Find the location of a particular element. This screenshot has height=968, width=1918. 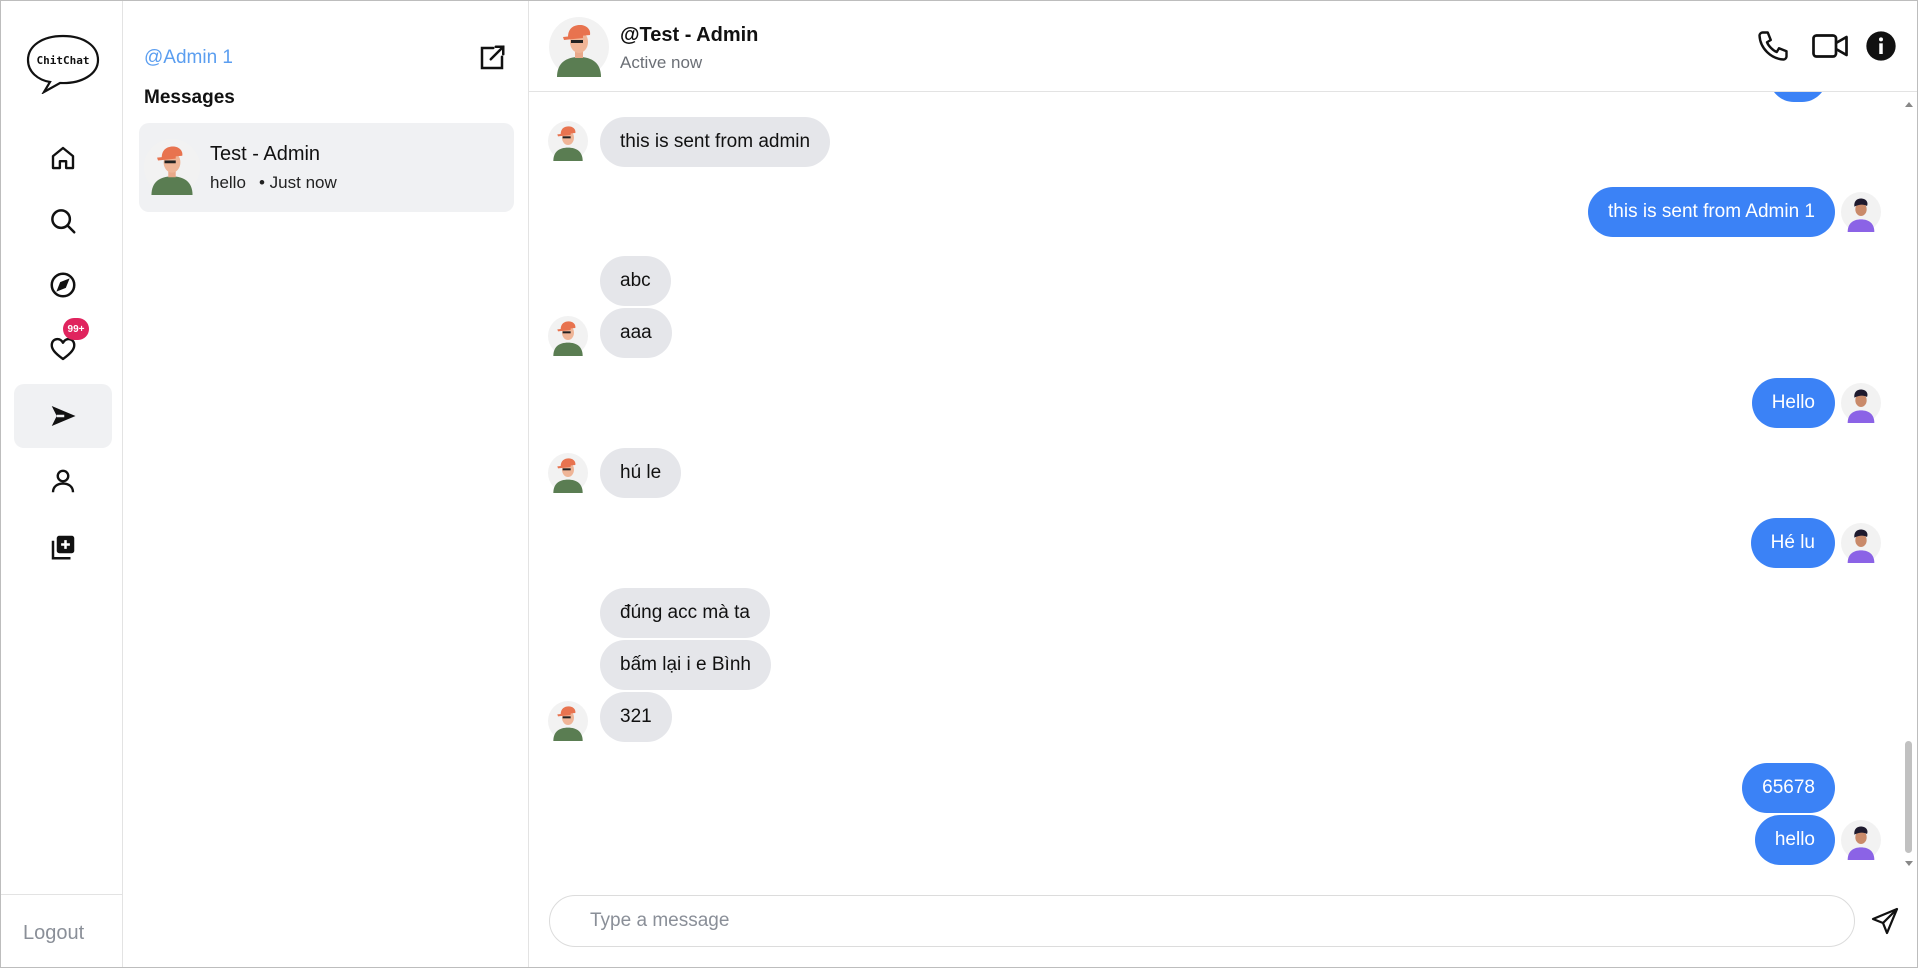

info-icon is located at coordinates (1881, 46).